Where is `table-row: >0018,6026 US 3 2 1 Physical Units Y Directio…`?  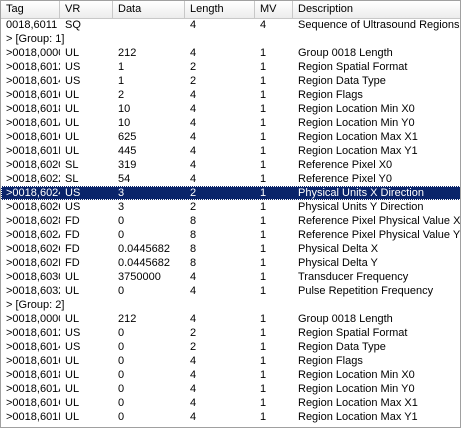 table-row: >0018,6026 US 3 2 1 Physical Units Y Directio… is located at coordinates (230, 207).